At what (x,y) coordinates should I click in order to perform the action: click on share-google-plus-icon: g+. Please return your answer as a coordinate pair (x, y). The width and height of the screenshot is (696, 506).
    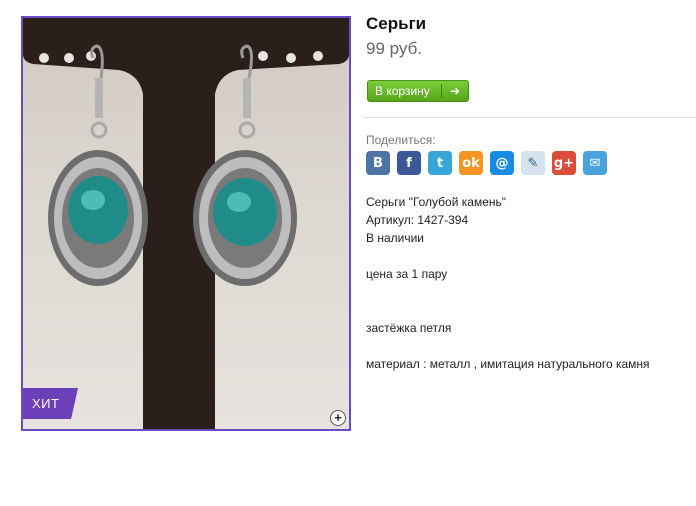
    Looking at the image, I should click on (564, 163).